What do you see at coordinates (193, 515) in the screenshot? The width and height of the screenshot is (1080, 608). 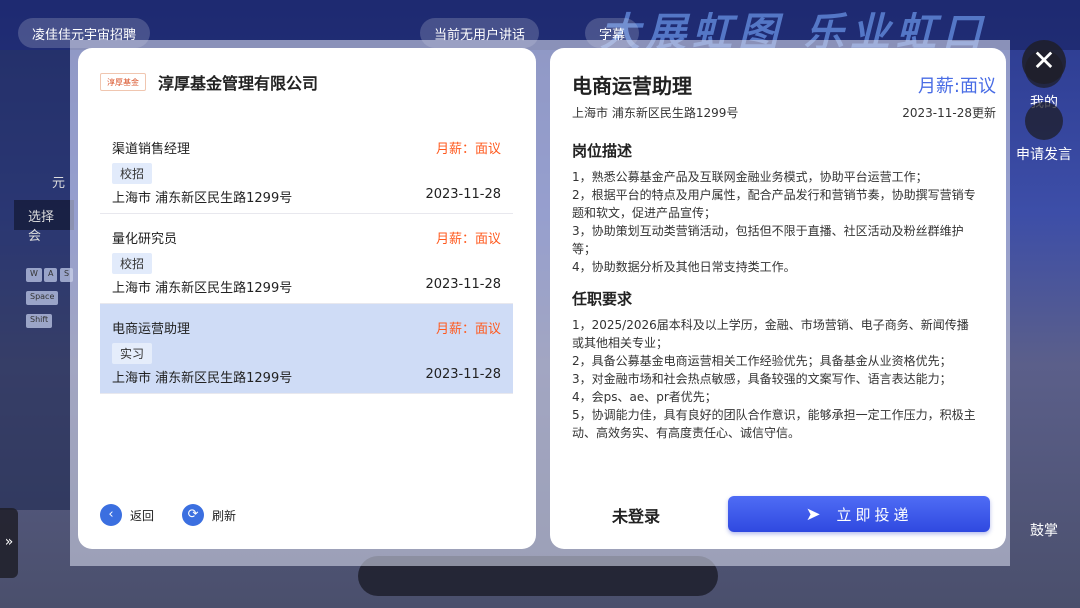 I see `refresh-icon: ⟳` at bounding box center [193, 515].